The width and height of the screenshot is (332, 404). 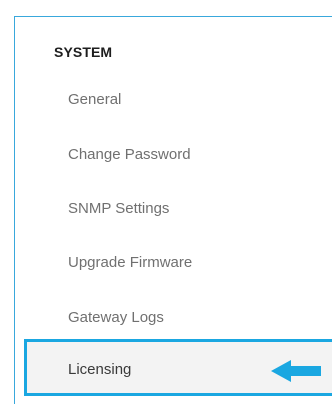 What do you see at coordinates (116, 317) in the screenshot?
I see `menu-item-gateway-logs: Gateway Logs` at bounding box center [116, 317].